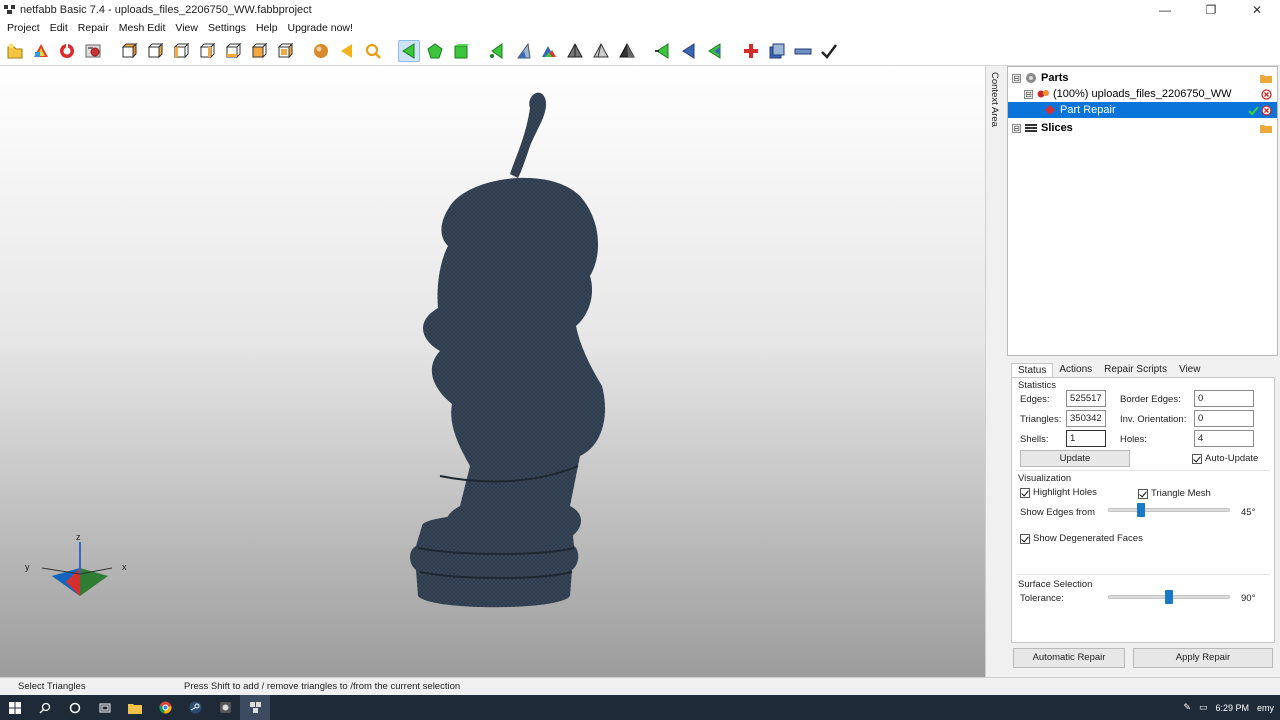 This screenshot has width=1280, height=720. What do you see at coordinates (461, 51) in the screenshot?
I see `select-shell-icon` at bounding box center [461, 51].